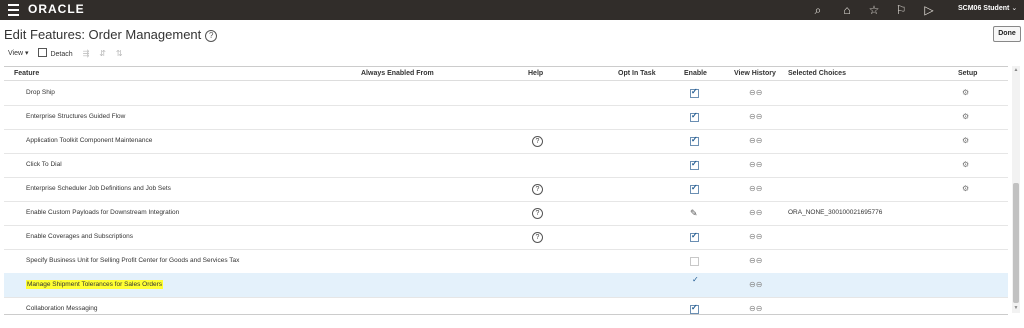  I want to click on col-enable: Enable, so click(695, 73).